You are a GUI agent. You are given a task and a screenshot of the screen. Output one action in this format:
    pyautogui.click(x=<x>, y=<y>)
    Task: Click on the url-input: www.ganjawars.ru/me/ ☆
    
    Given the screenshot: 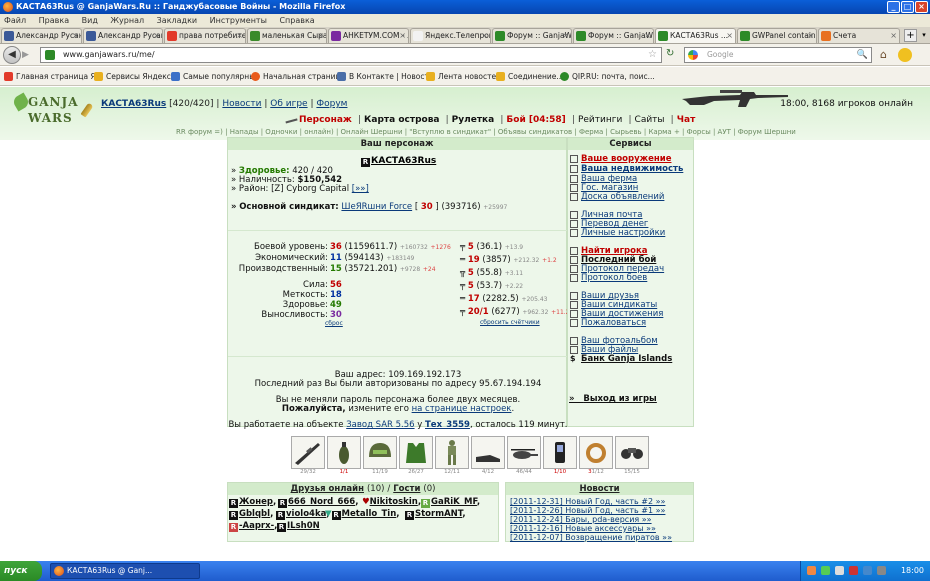 What is the action you would take?
    pyautogui.click(x=351, y=55)
    